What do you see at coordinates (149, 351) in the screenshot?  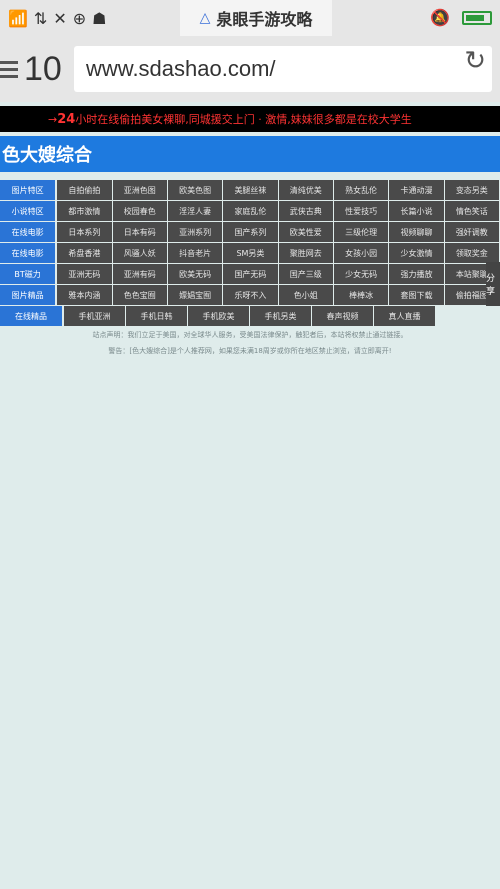 I see `footer-brand: [色大嫂综合]` at bounding box center [149, 351].